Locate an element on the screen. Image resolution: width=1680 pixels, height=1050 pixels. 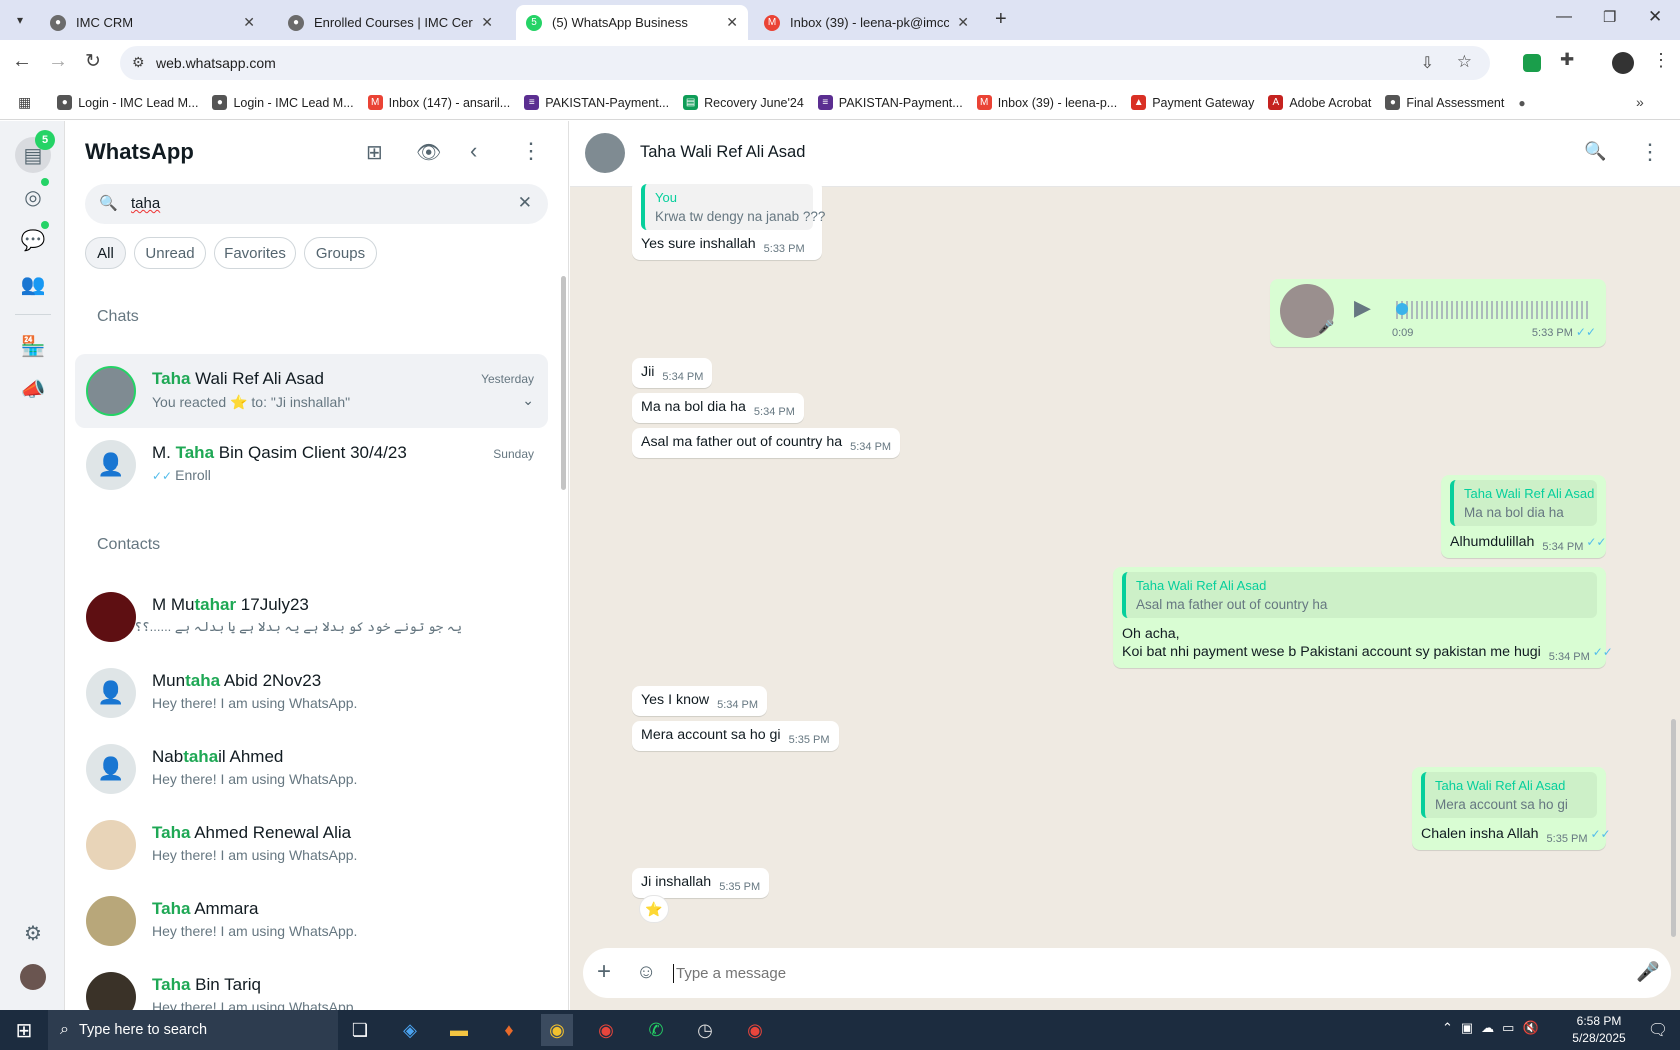
channels-icon: 💬 is located at coordinates (33, 240).